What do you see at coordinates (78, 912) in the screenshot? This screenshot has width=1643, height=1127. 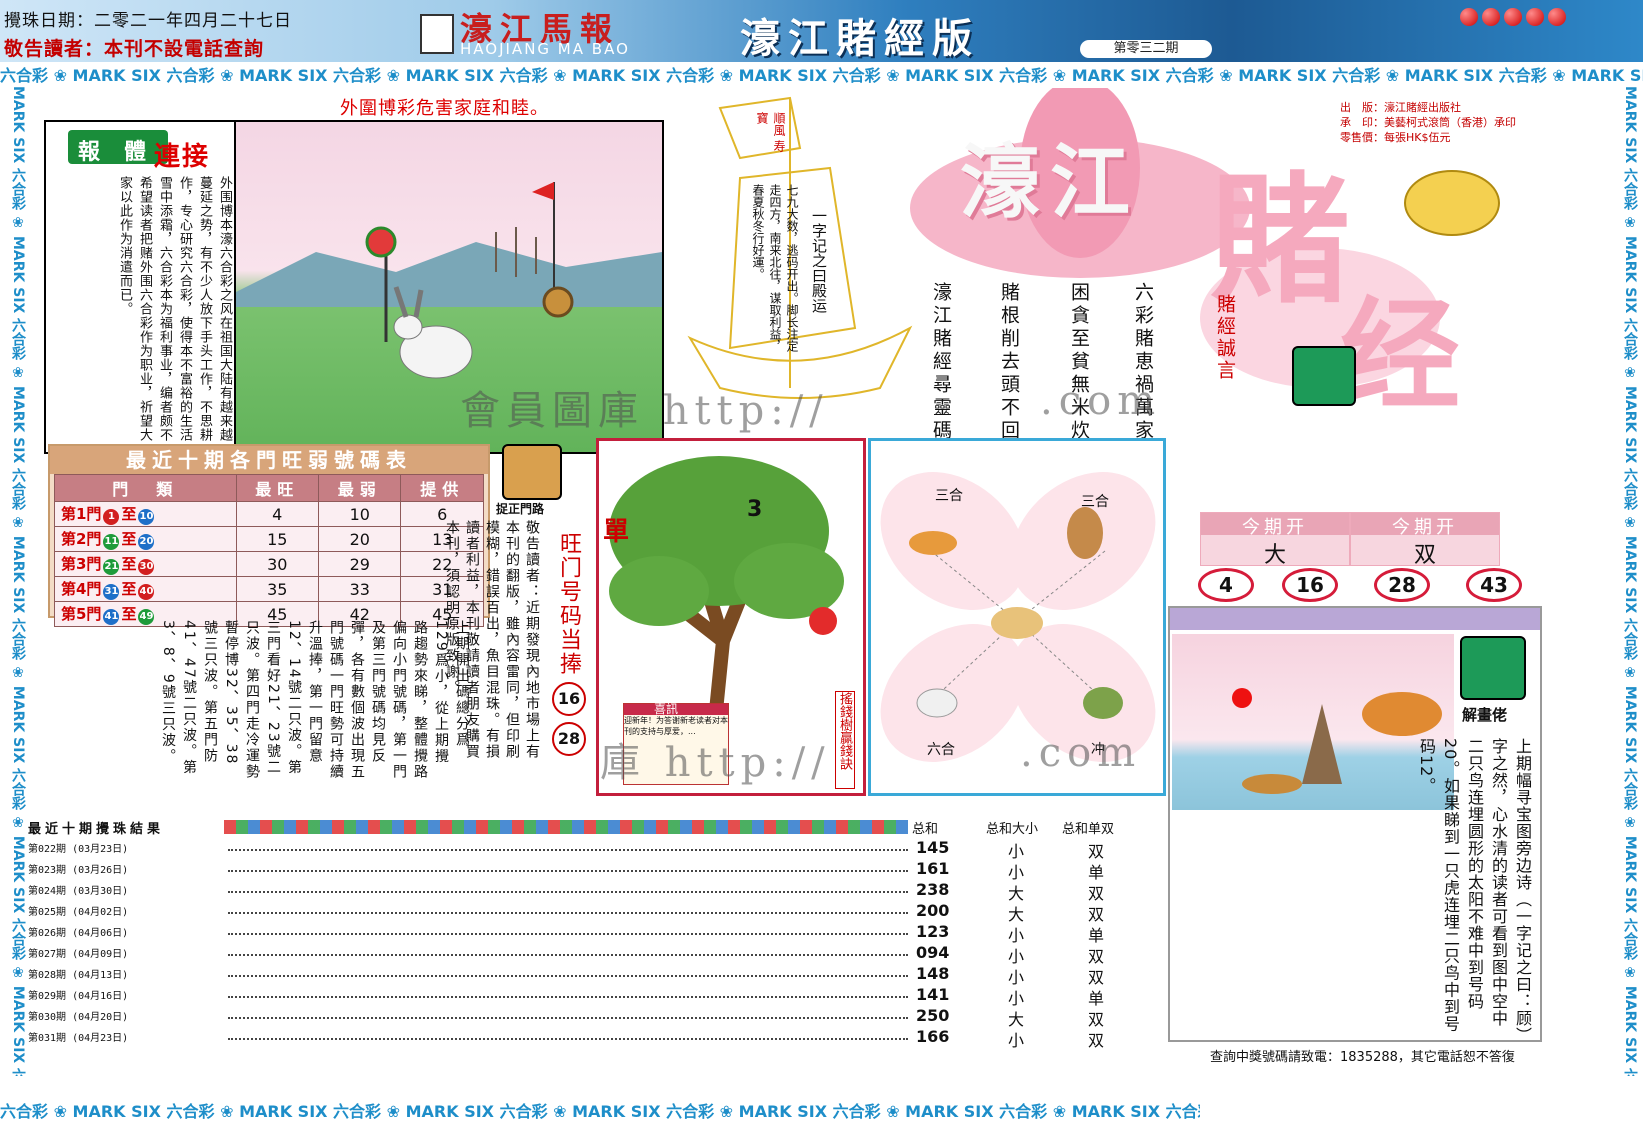 I see `result-period: 第025期 (04月02日)` at bounding box center [78, 912].